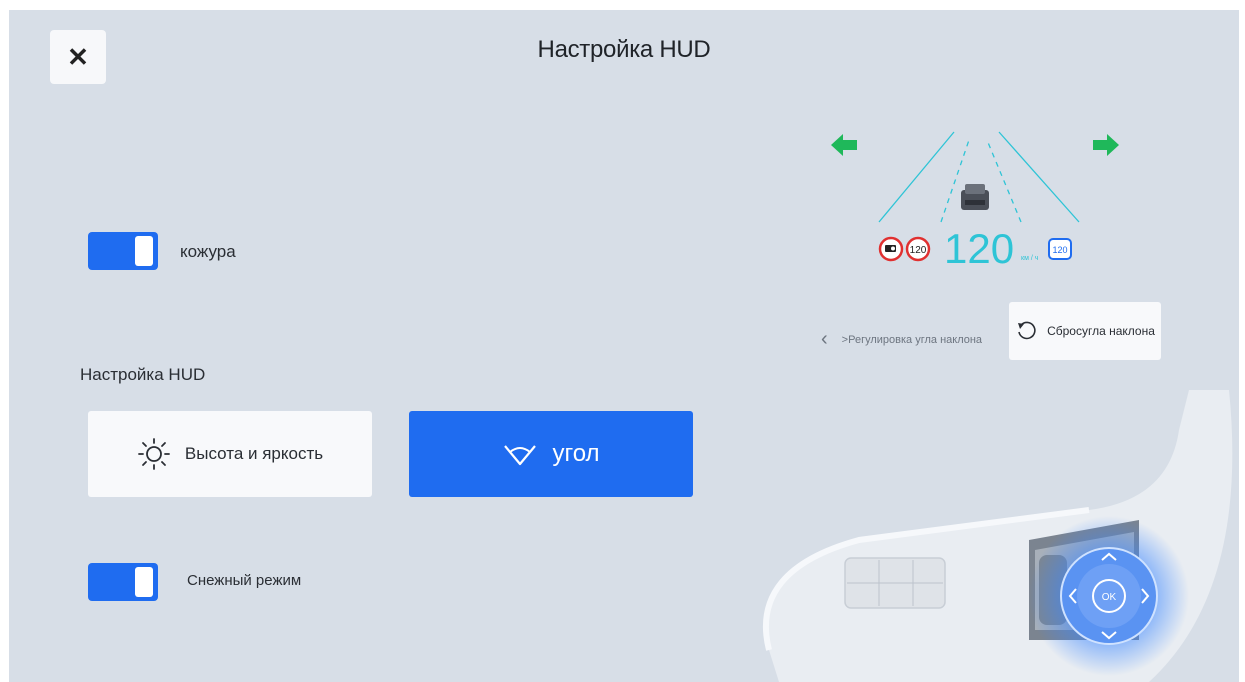 This screenshot has height=682, width=1245. What do you see at coordinates (551, 454) in the screenshot?
I see `angle-button: угол` at bounding box center [551, 454].